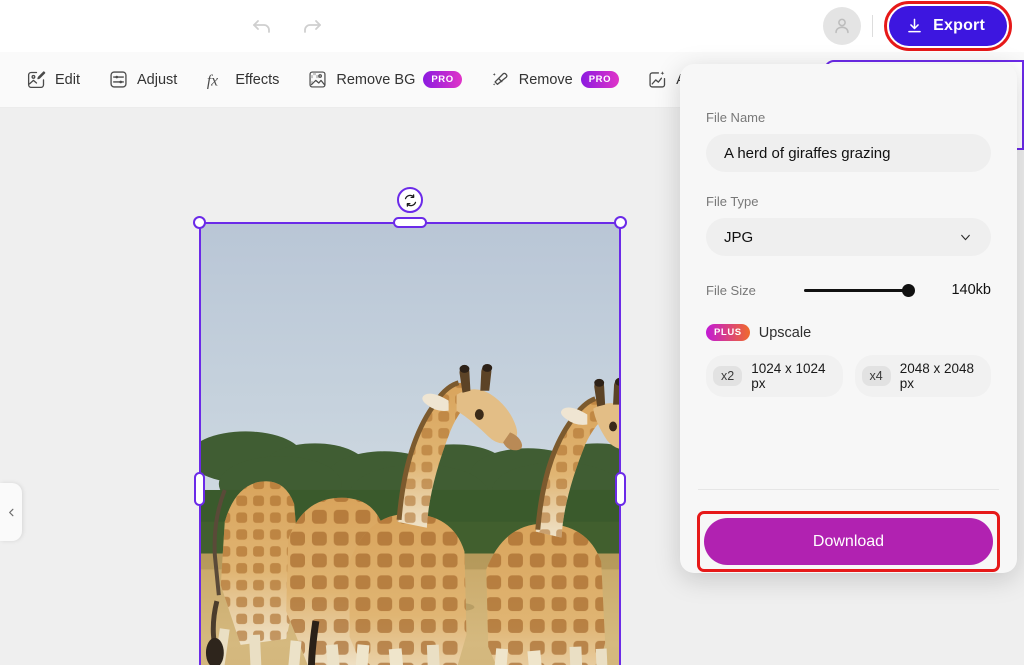  I want to click on file-size-row: File Size 140kb, so click(848, 290).